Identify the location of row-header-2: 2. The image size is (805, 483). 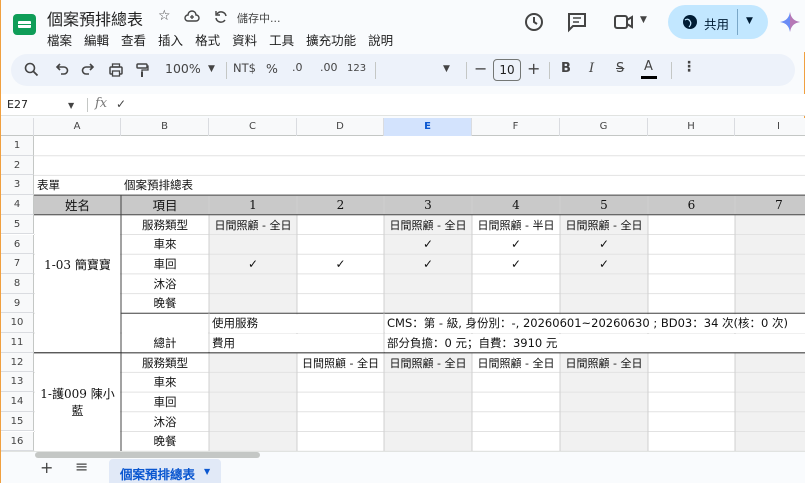
(17, 165).